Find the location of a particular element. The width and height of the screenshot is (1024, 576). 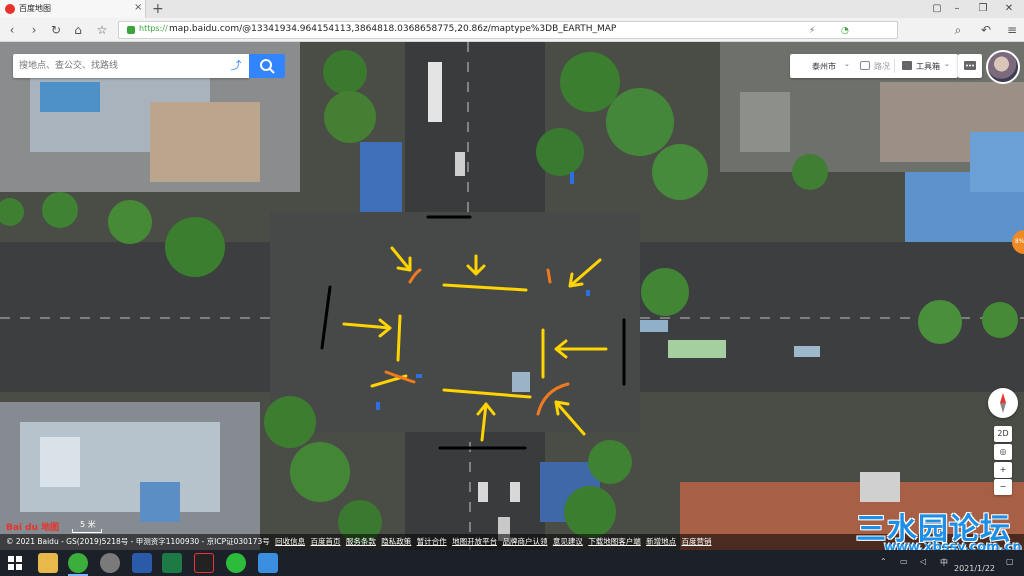

baidu-map-logo: Bai du 地图 is located at coordinates (33, 528).